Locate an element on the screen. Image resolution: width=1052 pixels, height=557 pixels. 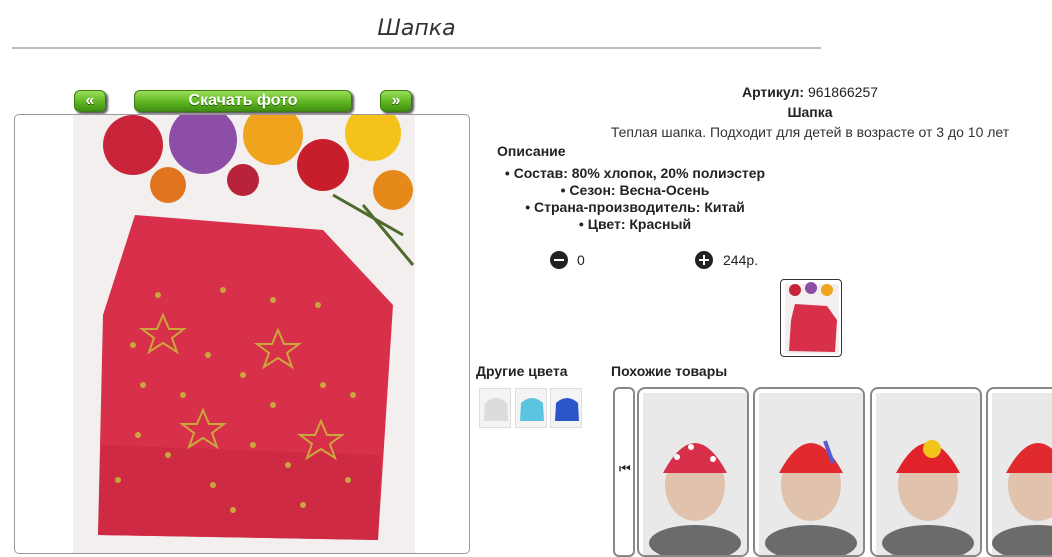
spec-item: • Цвет: Красный is located at coordinates (635, 224).